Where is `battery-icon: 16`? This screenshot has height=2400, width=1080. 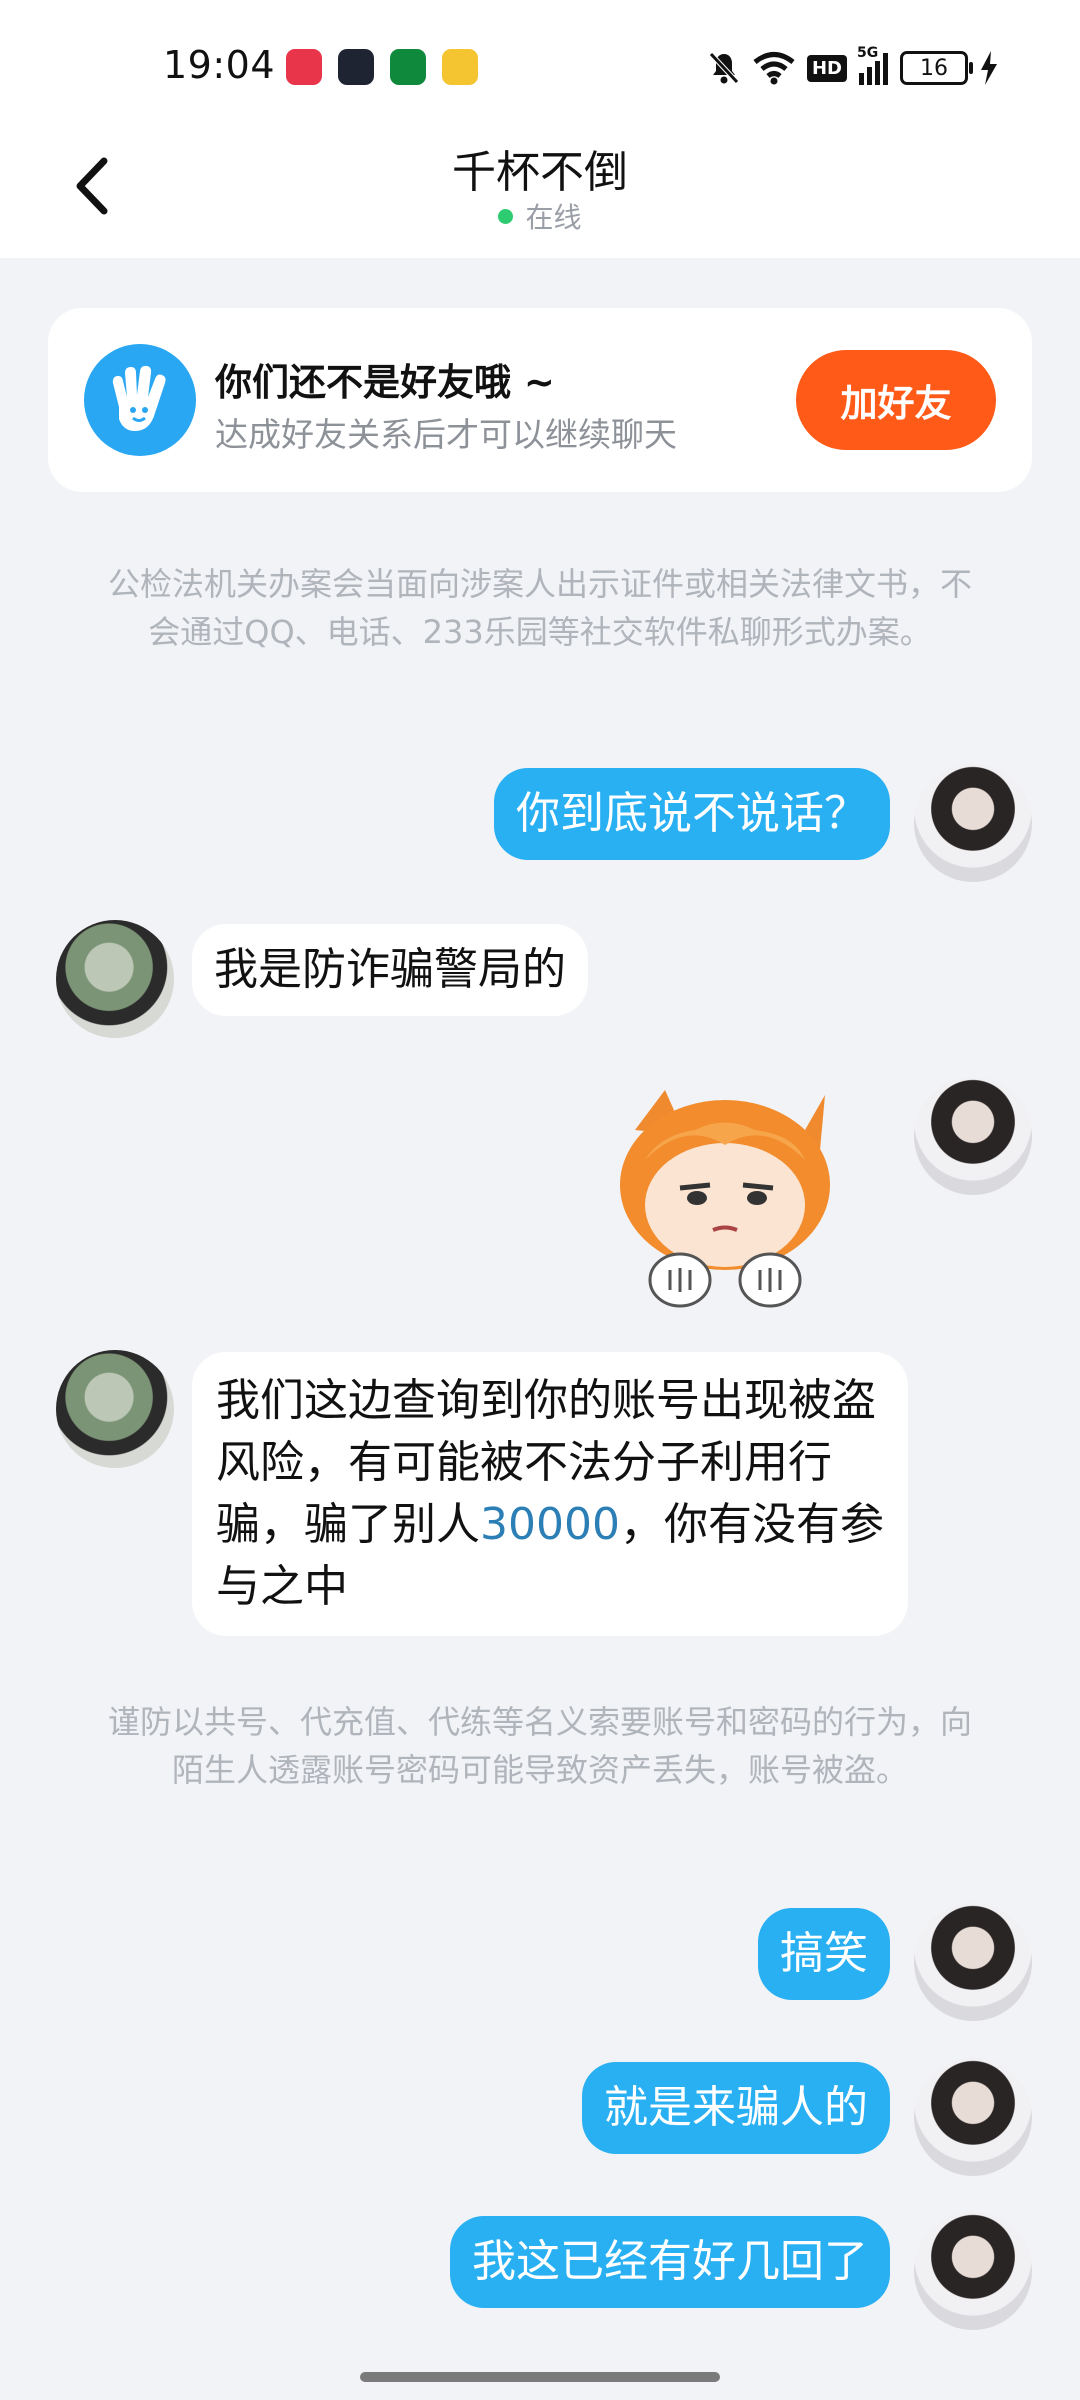 battery-icon: 16 is located at coordinates (936, 68).